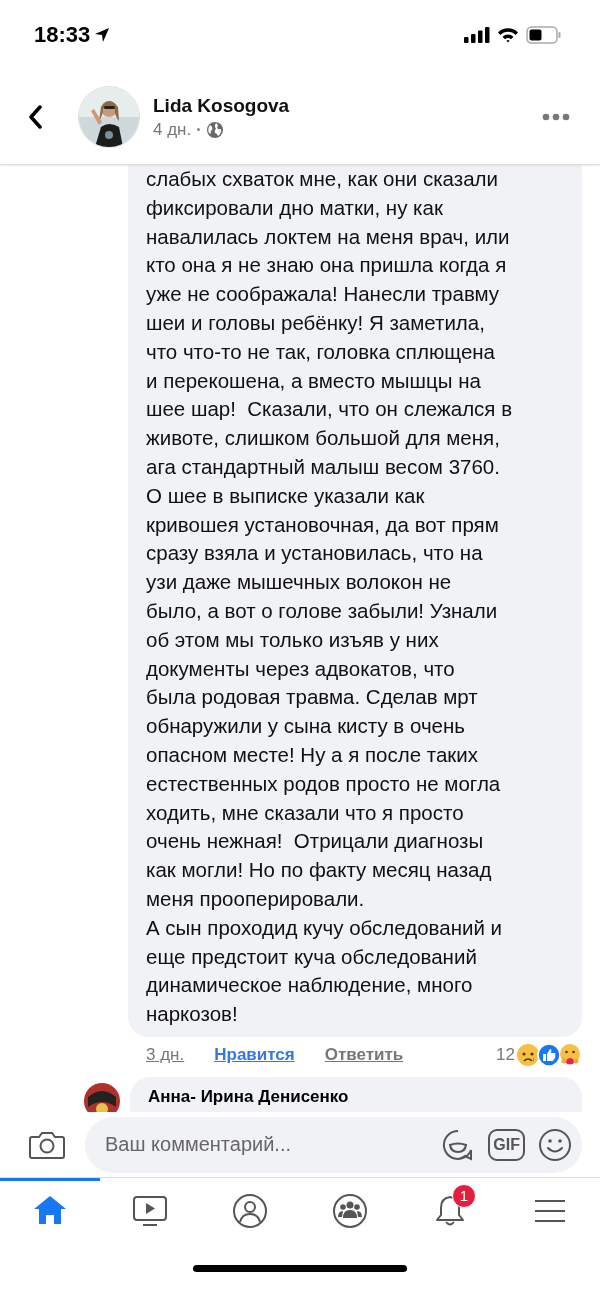 Image resolution: width=600 pixels, height=1297 pixels. Describe the element at coordinates (570, 1054) in the screenshot. I see `hugging-face-icon` at that location.